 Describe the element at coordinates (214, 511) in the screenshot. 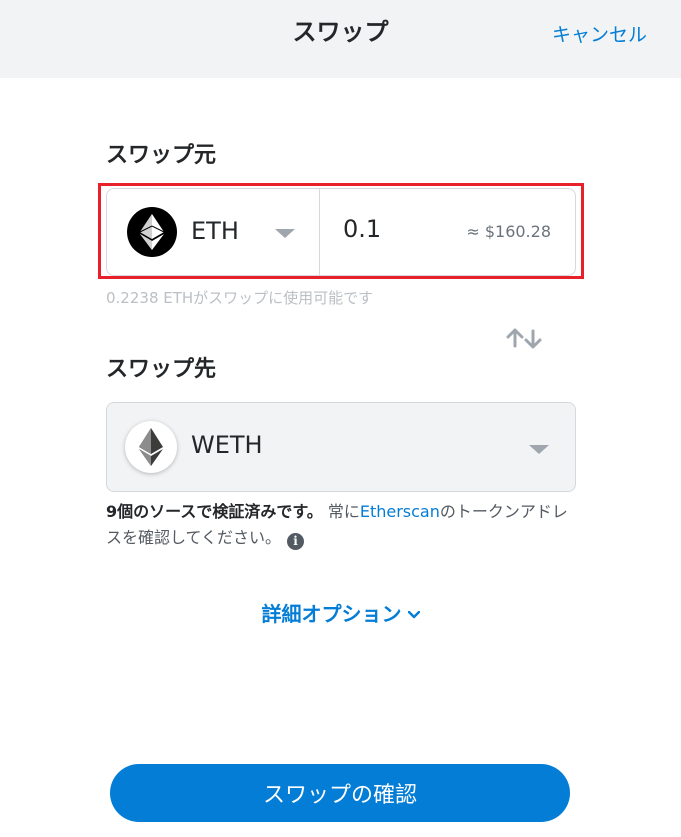

I see `verification-status: 9個のソースで検証済みです。` at that location.